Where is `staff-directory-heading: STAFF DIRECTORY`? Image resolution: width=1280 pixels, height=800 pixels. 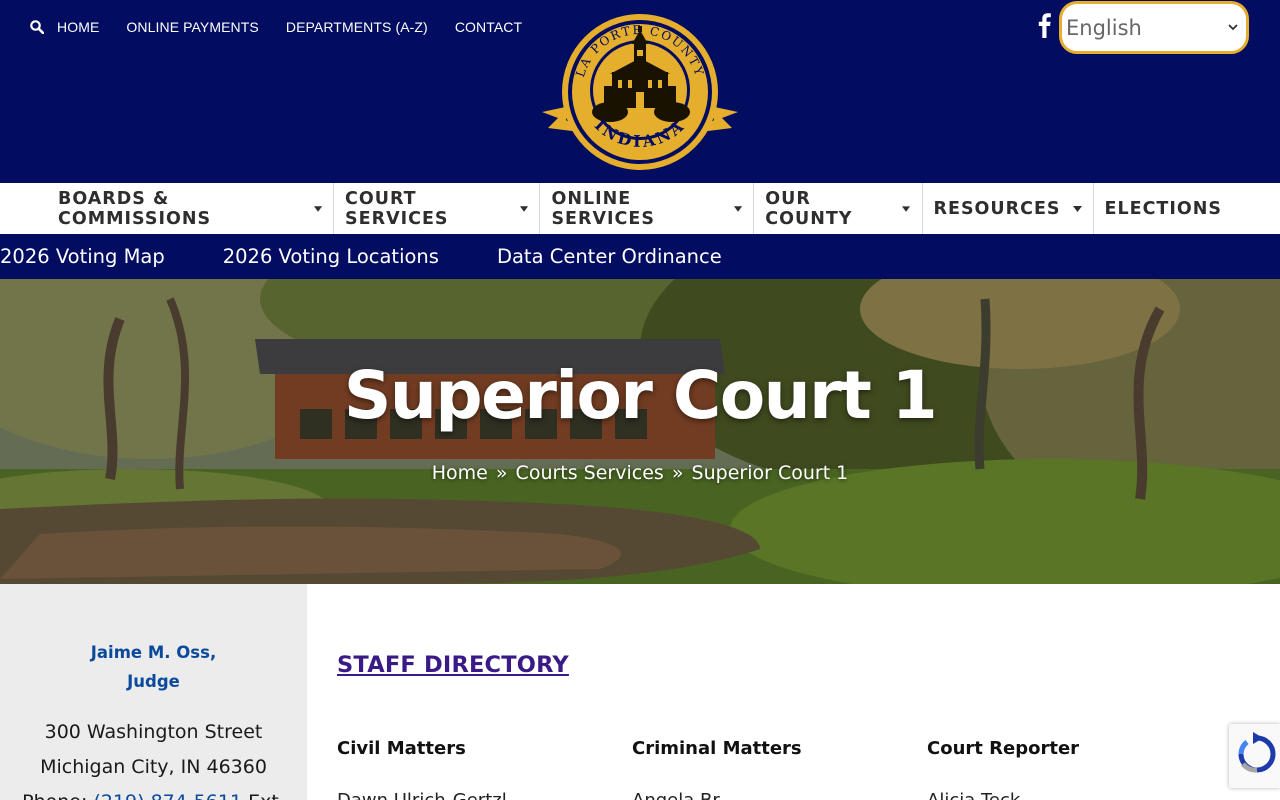 staff-directory-heading: STAFF DIRECTORY is located at coordinates (453, 665).